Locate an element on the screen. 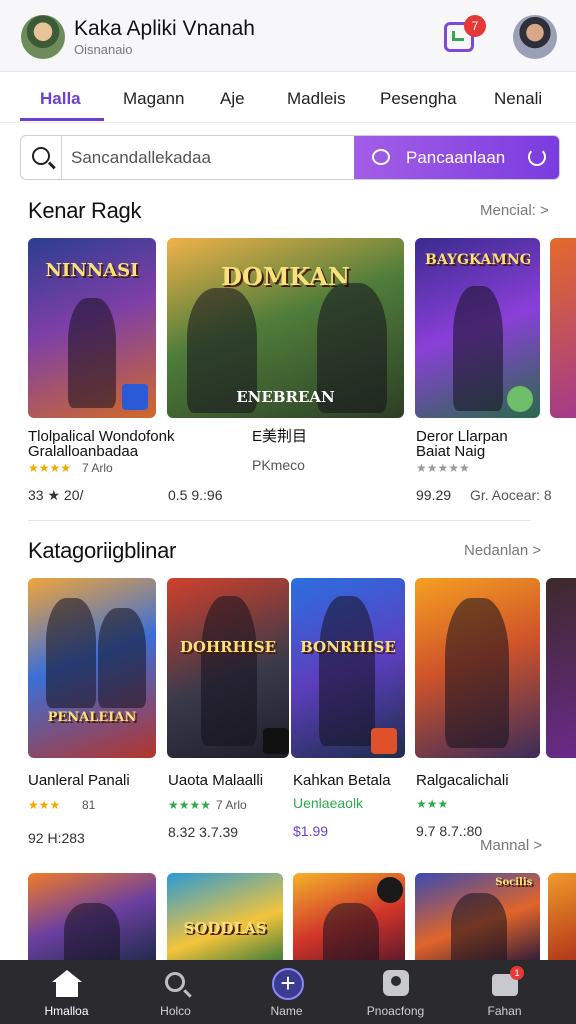 The height and width of the screenshot is (1024, 576). home-icon is located at coordinates (67, 984).